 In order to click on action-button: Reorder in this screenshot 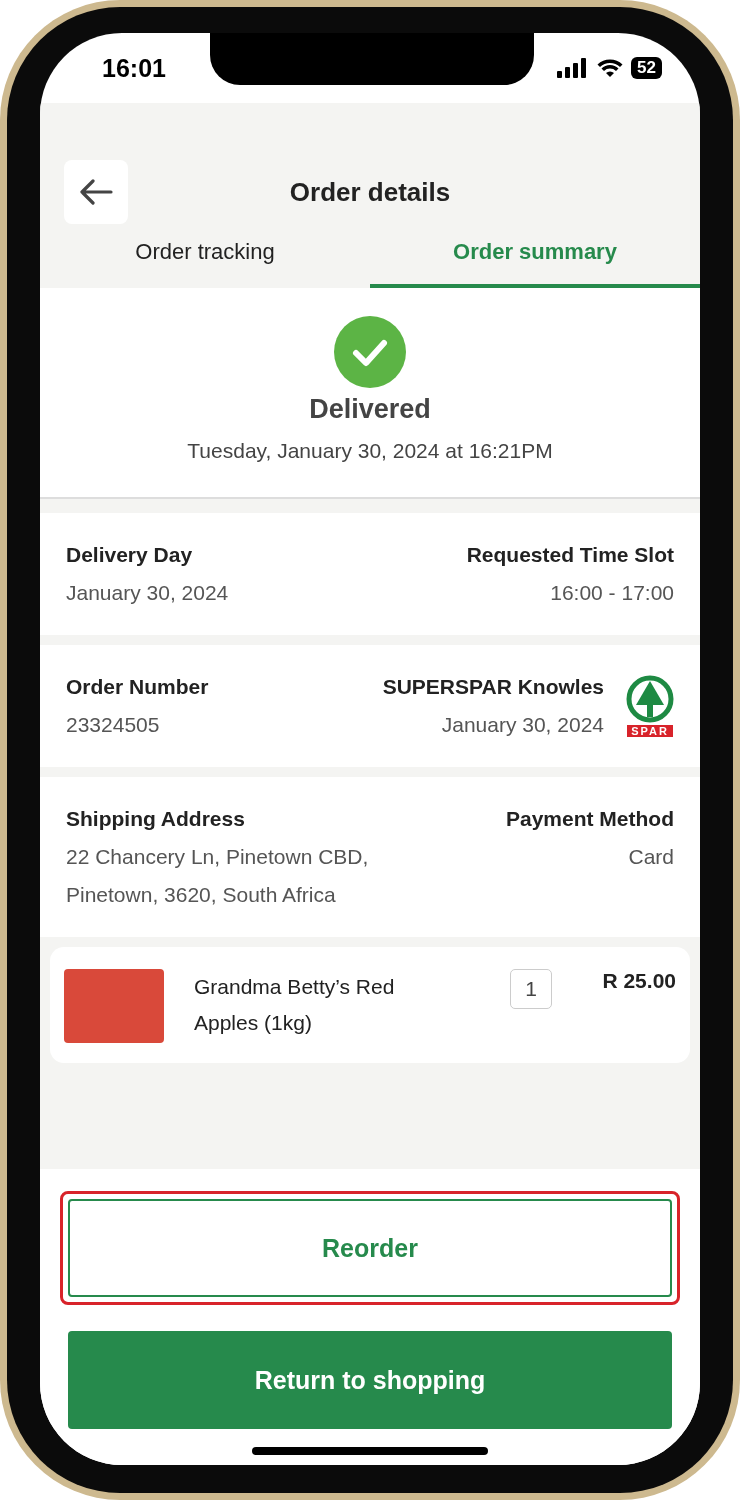, I will do `click(370, 1248)`.